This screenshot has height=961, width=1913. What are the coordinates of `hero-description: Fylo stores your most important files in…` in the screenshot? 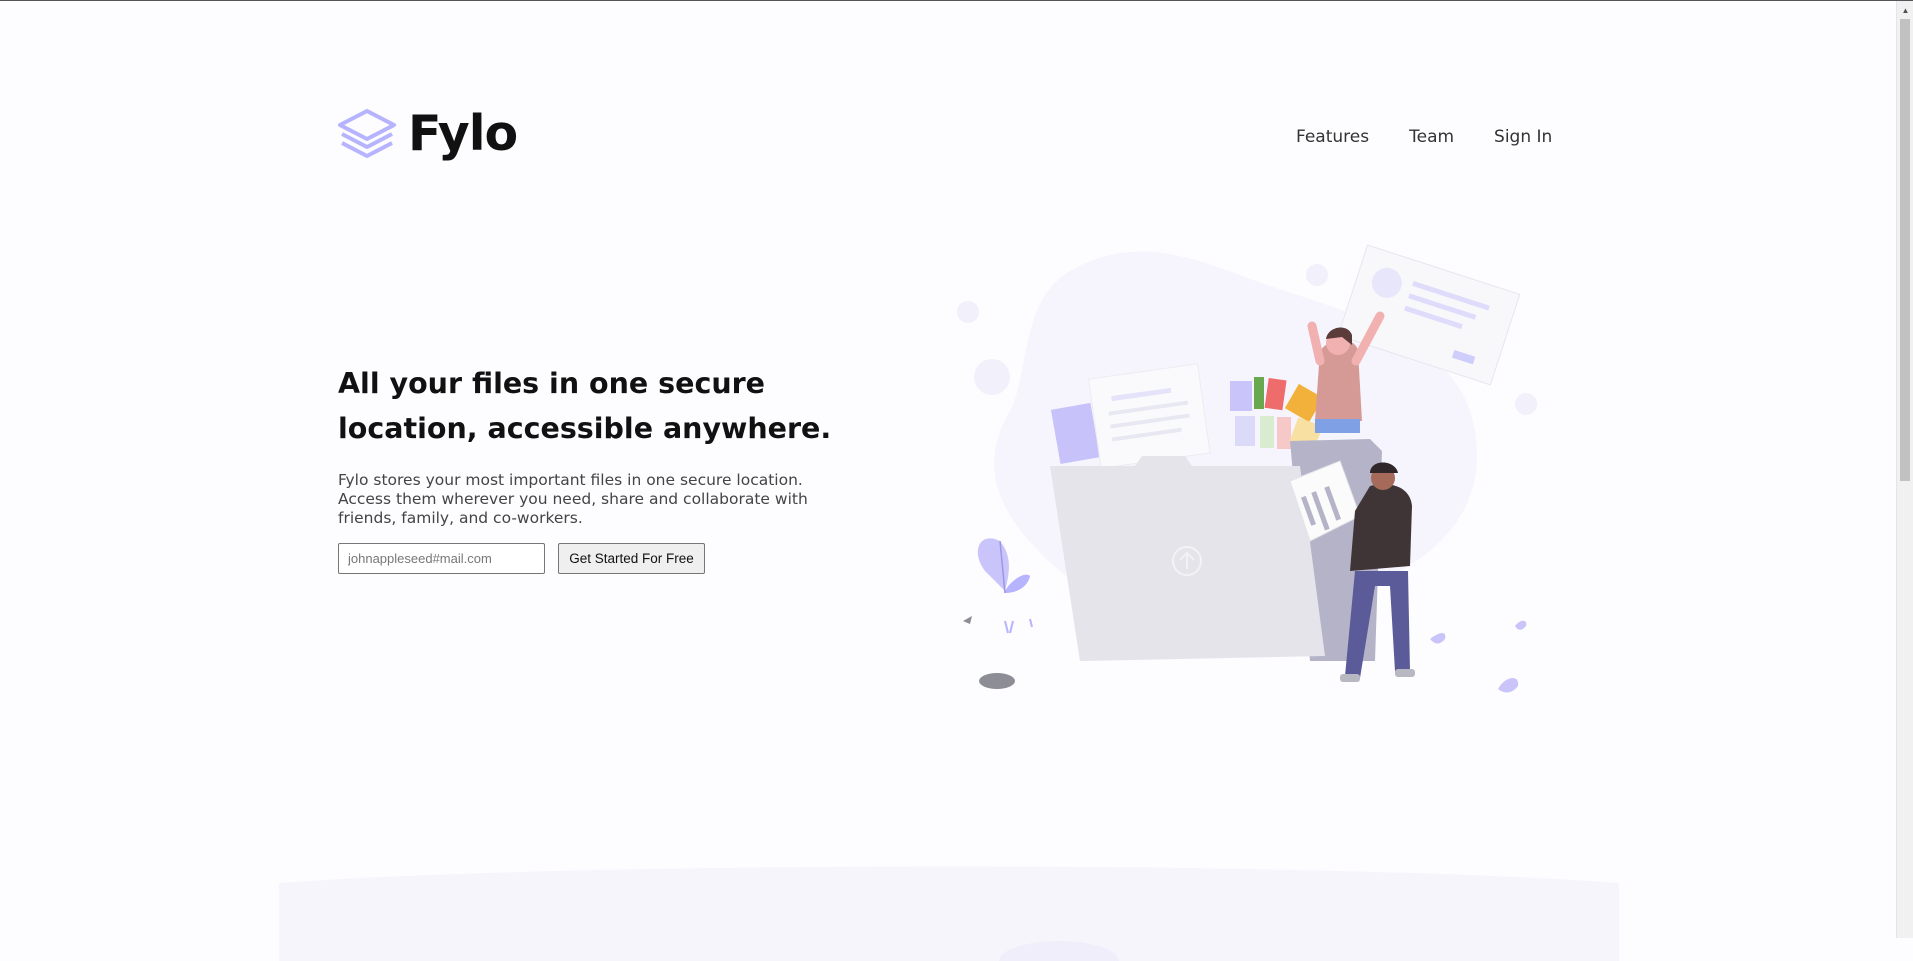 It's located at (573, 499).